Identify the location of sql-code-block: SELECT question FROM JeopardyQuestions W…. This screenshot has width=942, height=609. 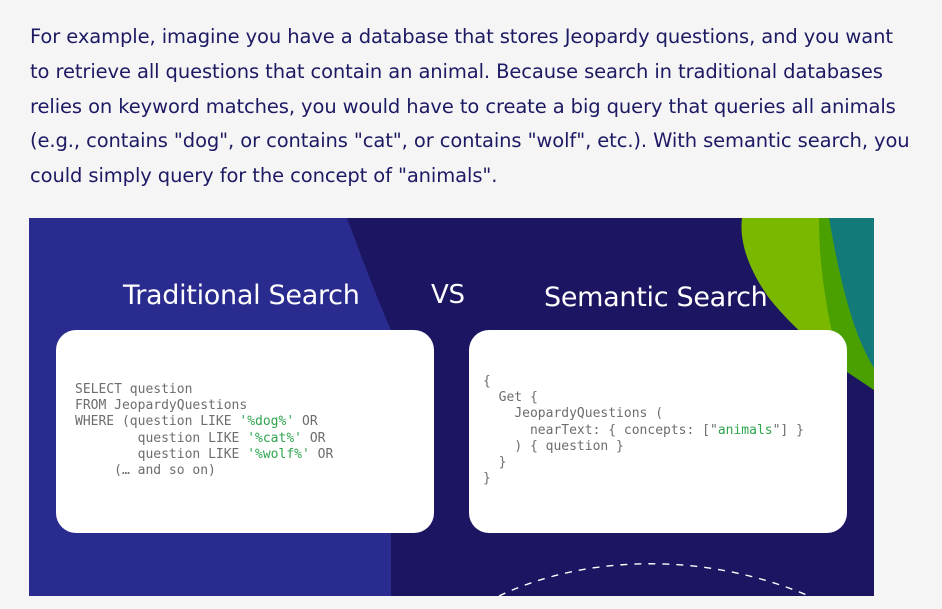
(204, 430).